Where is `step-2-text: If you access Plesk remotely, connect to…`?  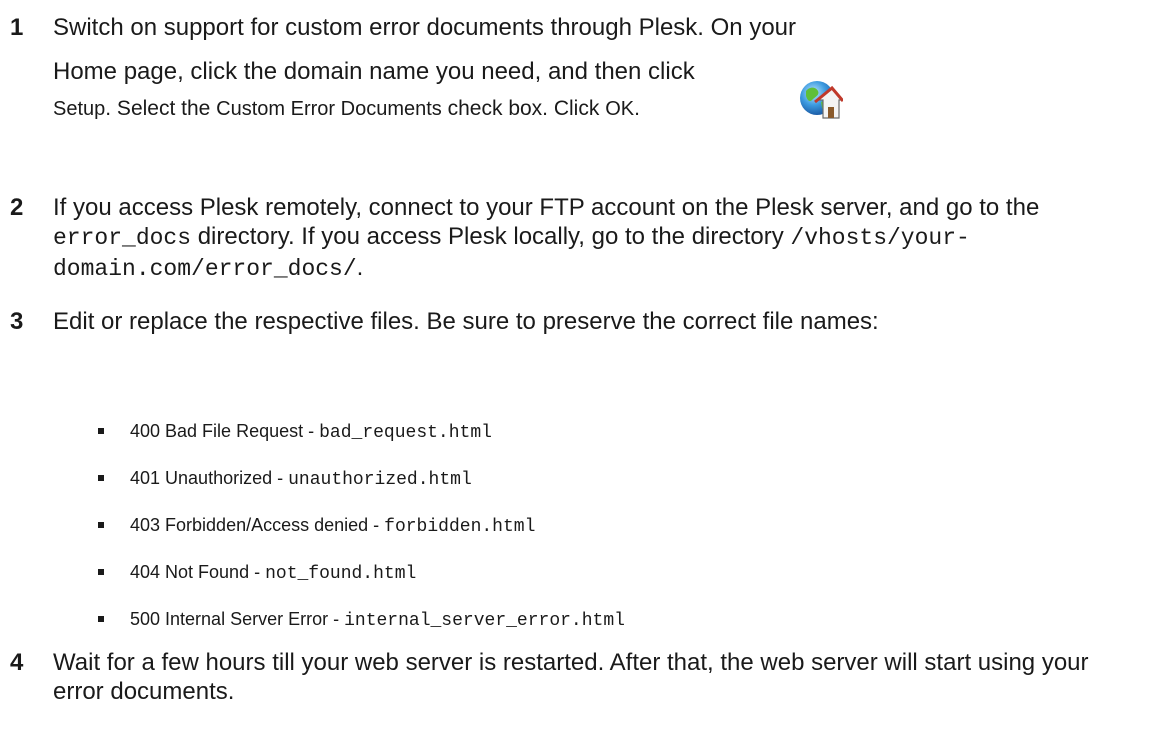
step-2-text: If you access Plesk remotely, connect to… is located at coordinates (546, 207).